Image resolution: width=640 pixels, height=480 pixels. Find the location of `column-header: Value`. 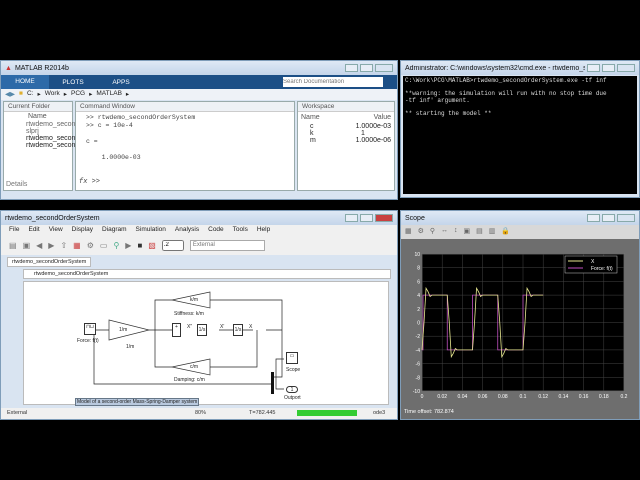

column-header: Value is located at coordinates (382, 117).